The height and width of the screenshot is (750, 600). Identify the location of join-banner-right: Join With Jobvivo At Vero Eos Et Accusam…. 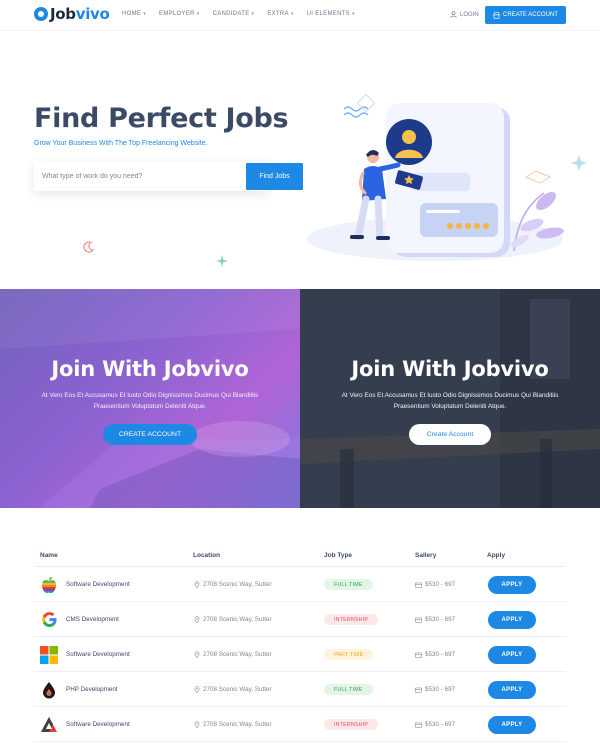
(450, 398).